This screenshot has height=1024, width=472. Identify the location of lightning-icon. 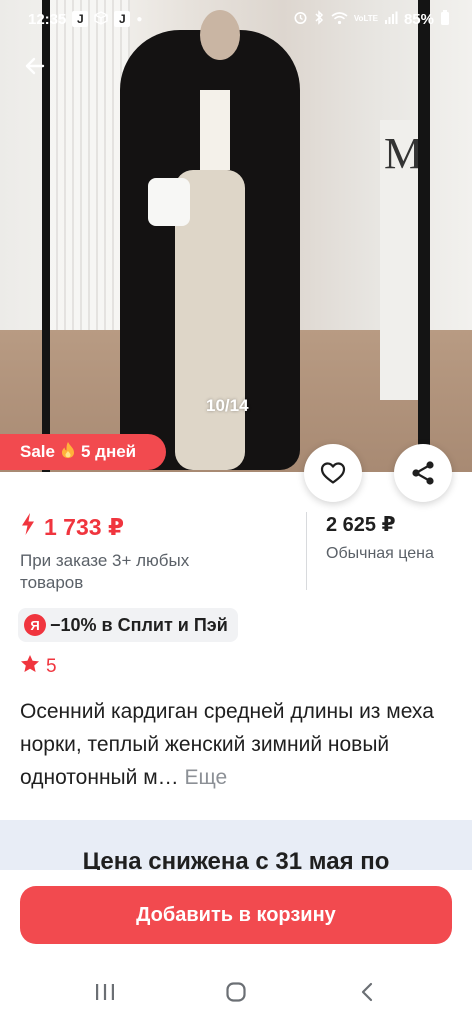
(28, 527).